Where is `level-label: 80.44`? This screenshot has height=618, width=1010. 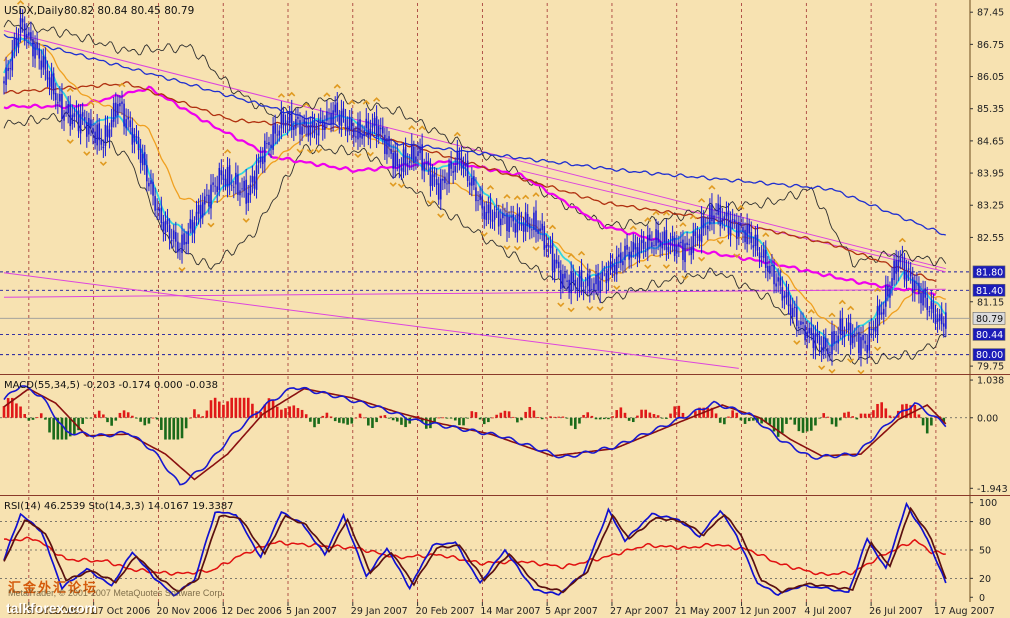
level-label: 80.44 is located at coordinates (989, 335).